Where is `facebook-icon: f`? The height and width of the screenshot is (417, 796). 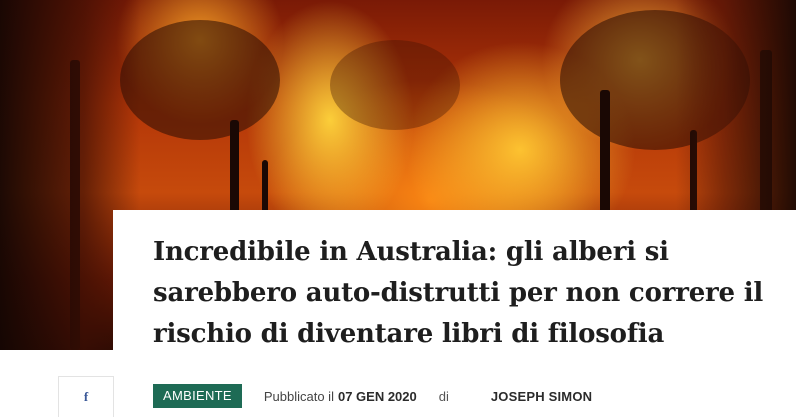
facebook-icon: f is located at coordinates (86, 396).